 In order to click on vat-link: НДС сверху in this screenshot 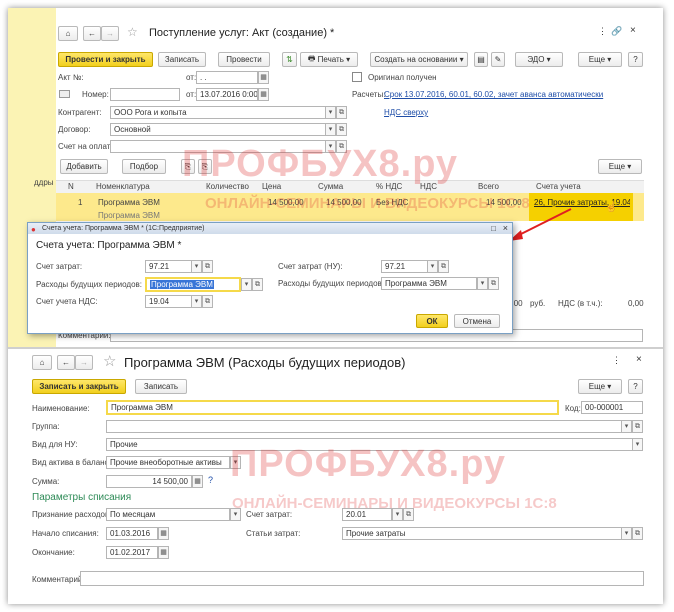, I will do `click(406, 112)`.